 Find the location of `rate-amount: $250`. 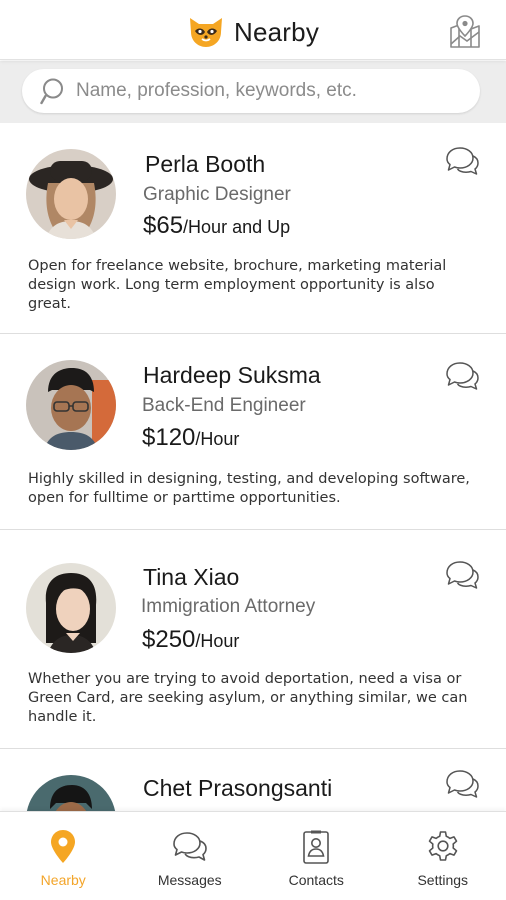

rate-amount: $250 is located at coordinates (169, 639).